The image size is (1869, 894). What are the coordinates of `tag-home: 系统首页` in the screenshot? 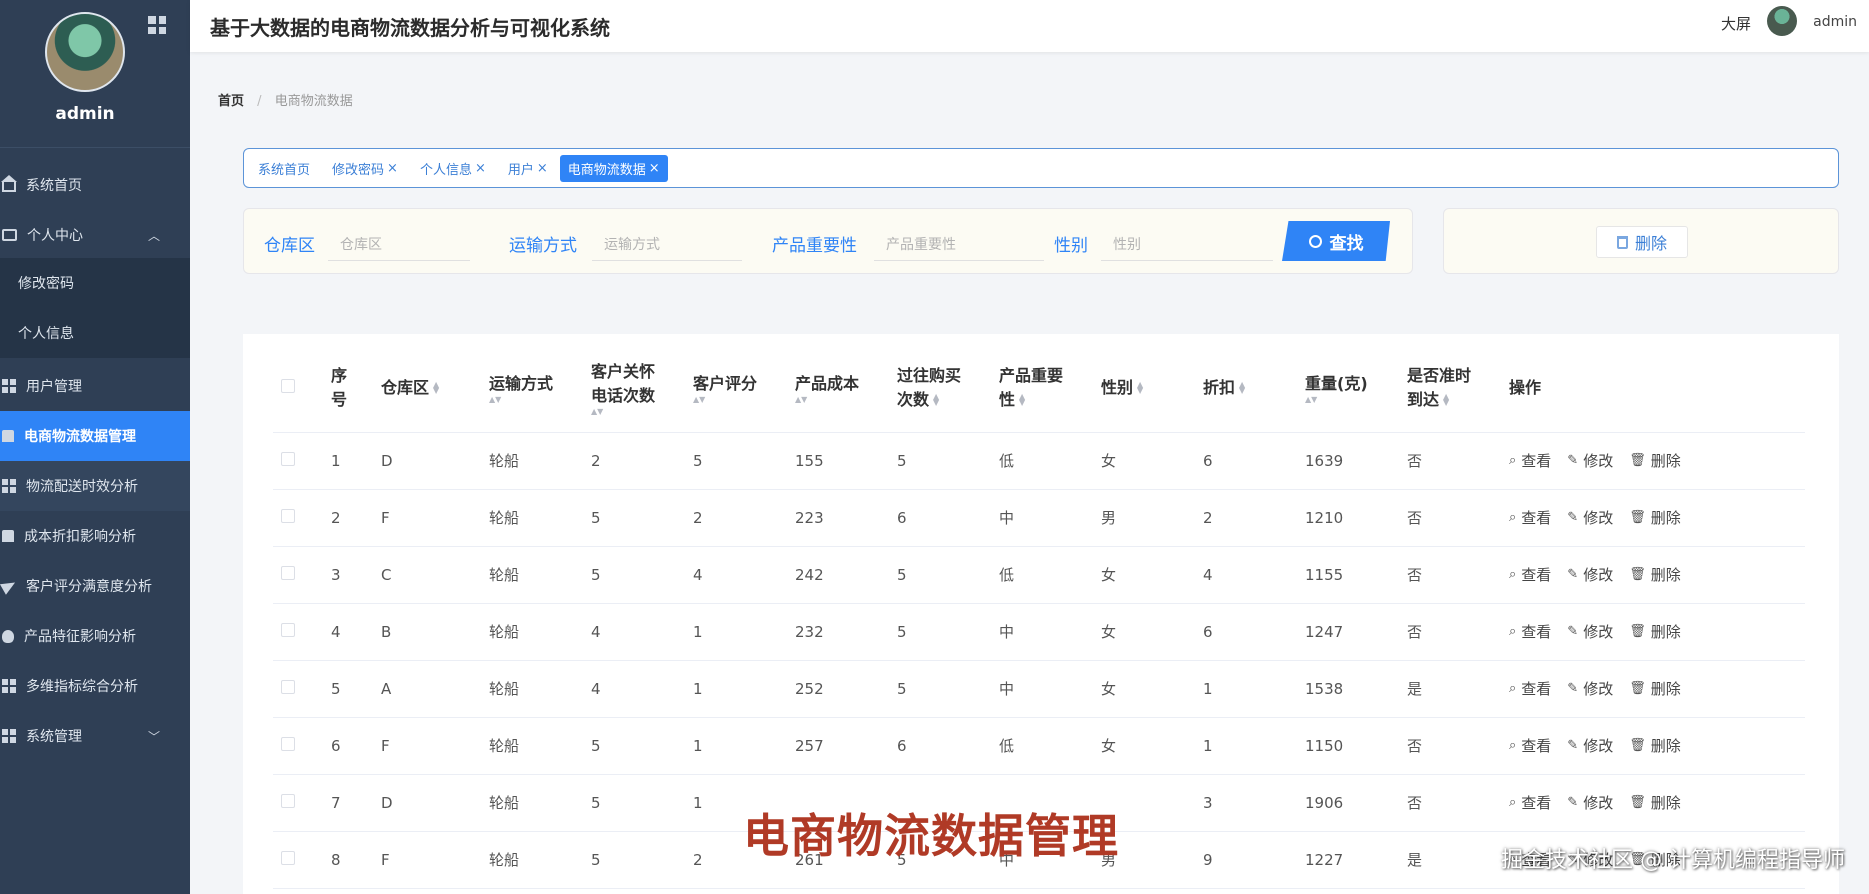 It's located at (284, 168).